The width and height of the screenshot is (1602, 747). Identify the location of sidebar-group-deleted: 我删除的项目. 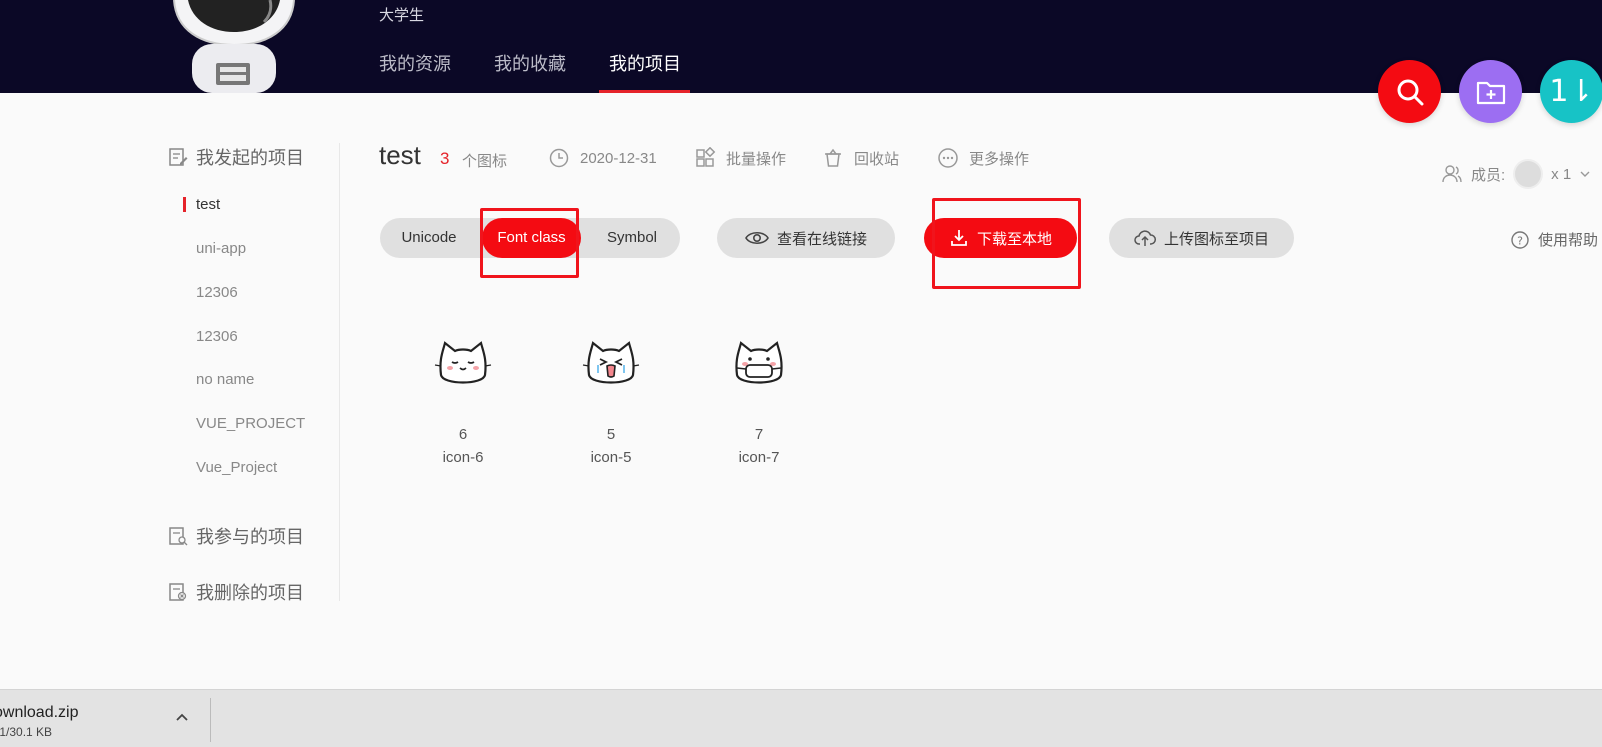
(236, 592).